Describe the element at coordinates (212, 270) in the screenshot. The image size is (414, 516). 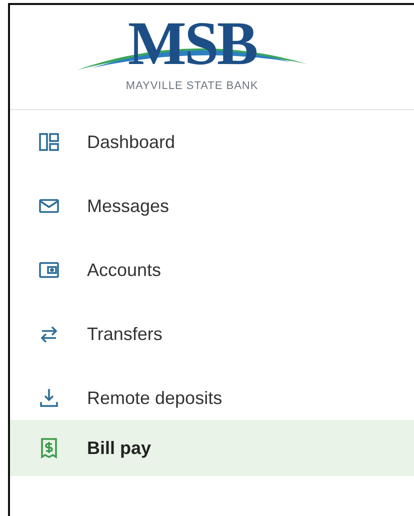
I see `nav-item: Accounts` at that location.